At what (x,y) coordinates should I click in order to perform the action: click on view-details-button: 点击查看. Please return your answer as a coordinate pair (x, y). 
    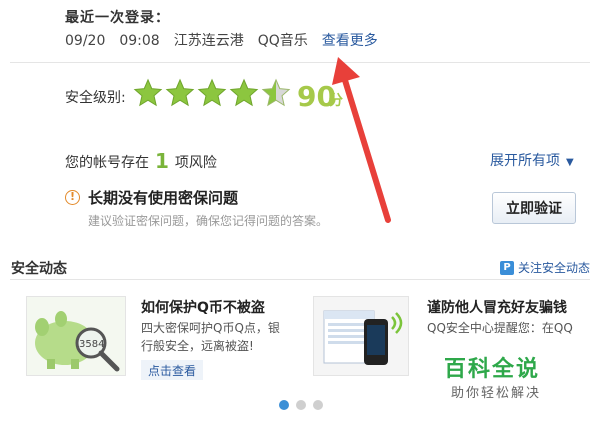
    Looking at the image, I should click on (172, 370).